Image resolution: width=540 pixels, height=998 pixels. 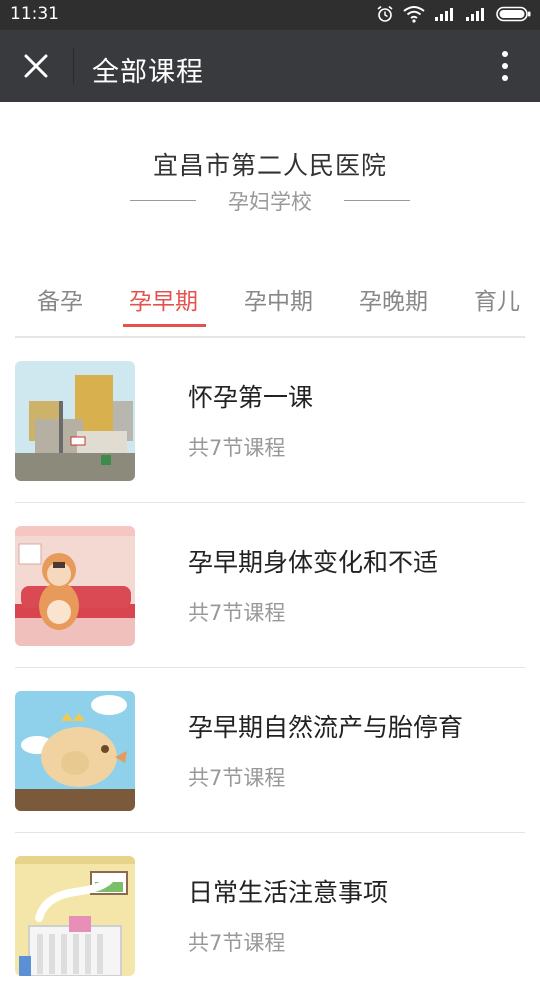 What do you see at coordinates (288, 892) in the screenshot?
I see `course-title: 日常生活注意事项` at bounding box center [288, 892].